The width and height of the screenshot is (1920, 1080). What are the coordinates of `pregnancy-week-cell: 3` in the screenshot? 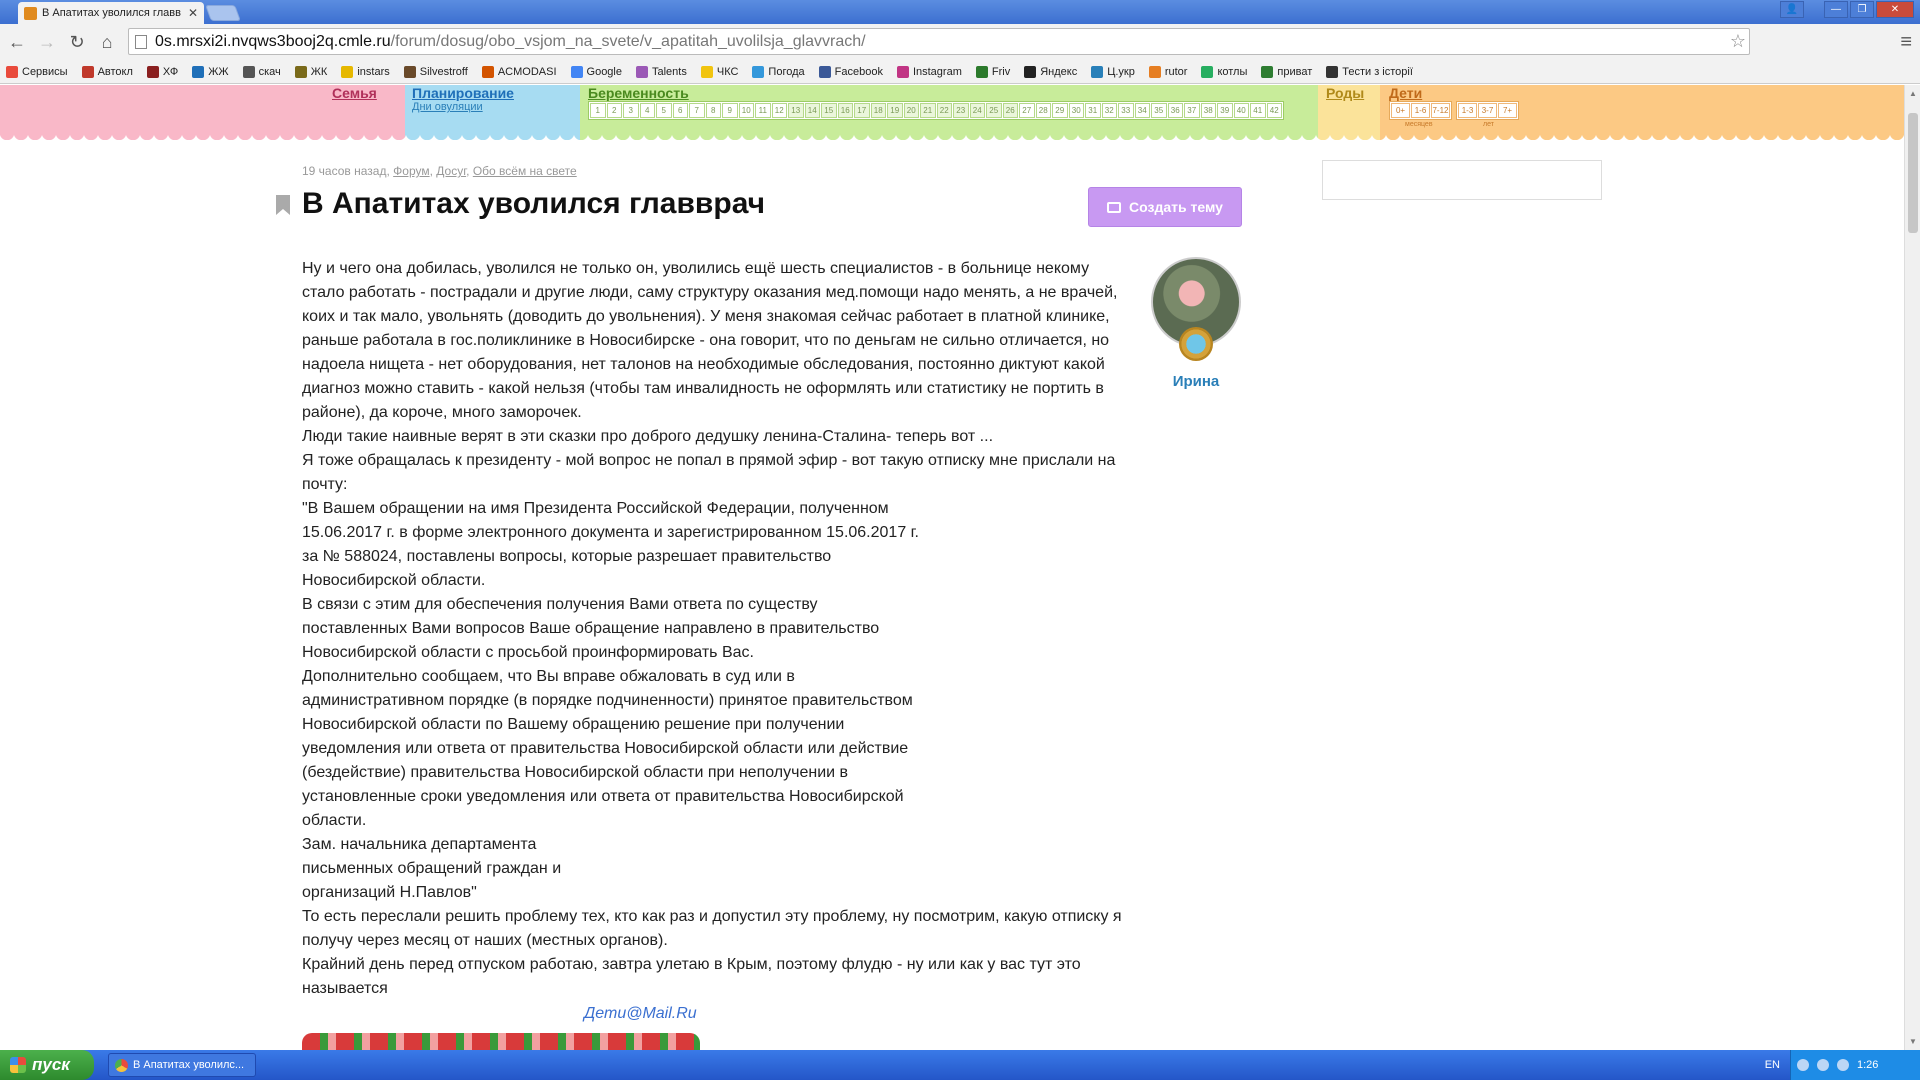 It's located at (631, 110).